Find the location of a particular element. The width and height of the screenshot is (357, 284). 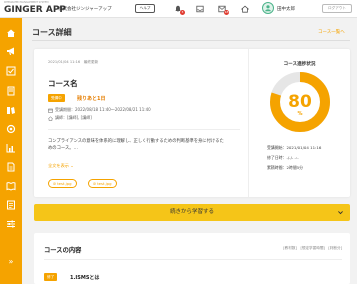

avatar is located at coordinates (268, 8).